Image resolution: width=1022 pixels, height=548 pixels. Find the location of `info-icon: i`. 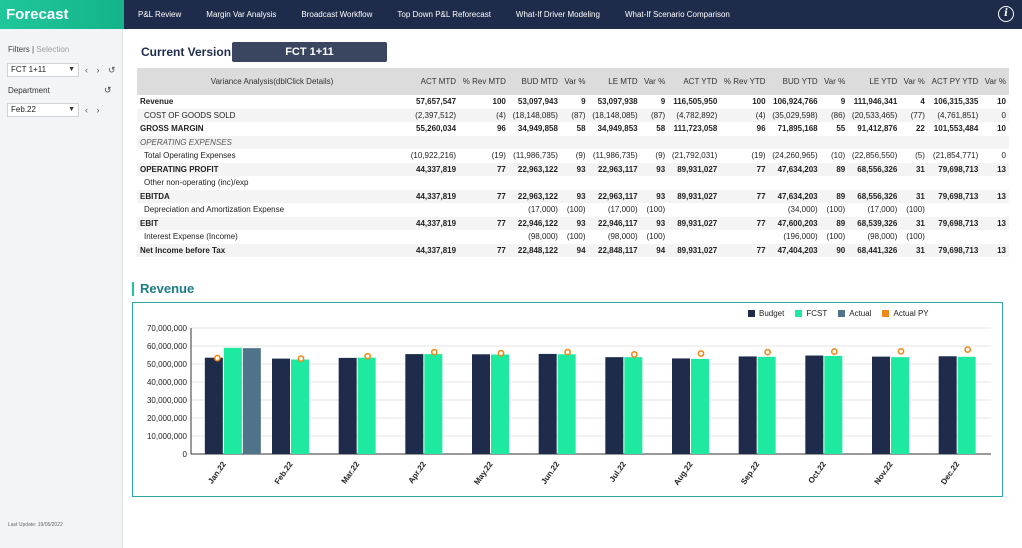

info-icon: i is located at coordinates (1006, 14).